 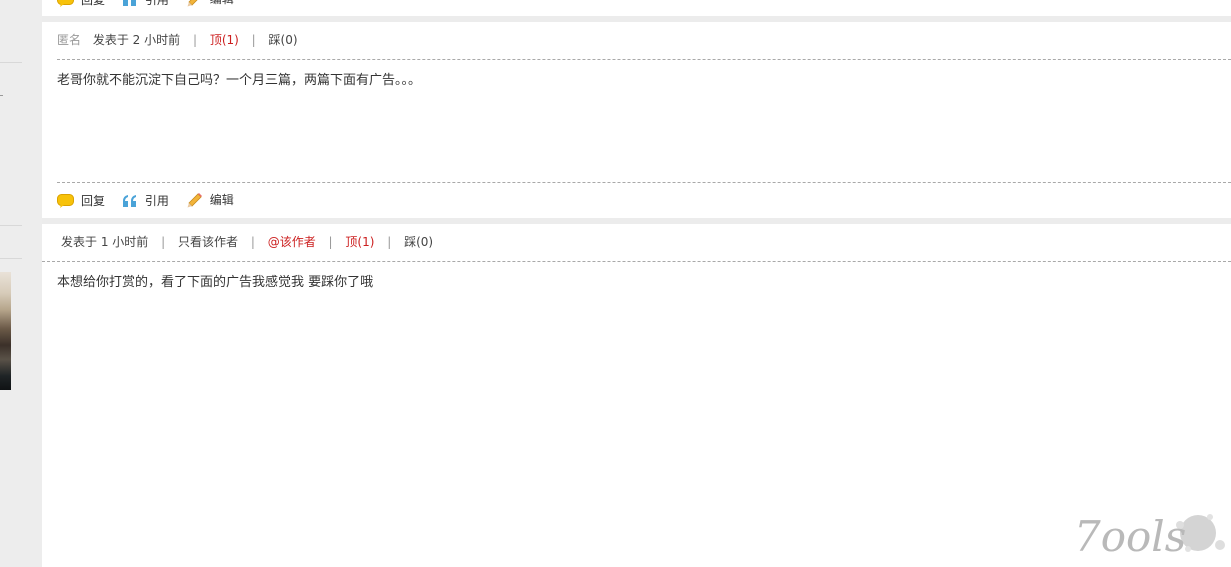 I want to click on action-bar-previous: 回复 引用 编辑, so click(x=152, y=3).